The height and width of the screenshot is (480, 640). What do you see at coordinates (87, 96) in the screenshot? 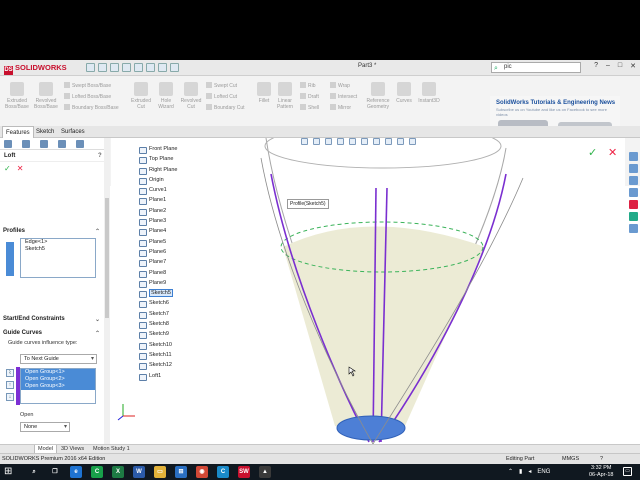
I see `ribbon-lofted-boss: Lofted Boss/Base` at bounding box center [87, 96].